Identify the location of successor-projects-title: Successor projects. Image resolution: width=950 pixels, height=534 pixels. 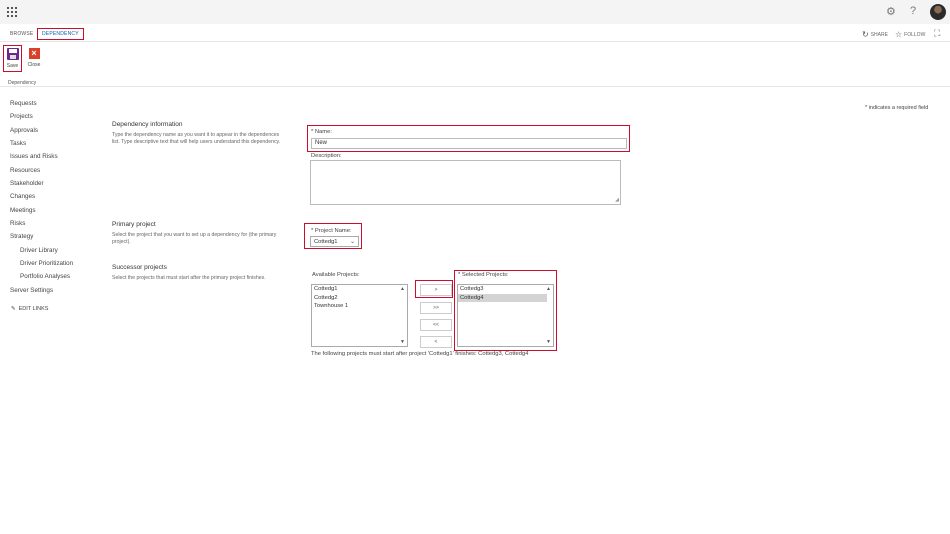
(139, 267).